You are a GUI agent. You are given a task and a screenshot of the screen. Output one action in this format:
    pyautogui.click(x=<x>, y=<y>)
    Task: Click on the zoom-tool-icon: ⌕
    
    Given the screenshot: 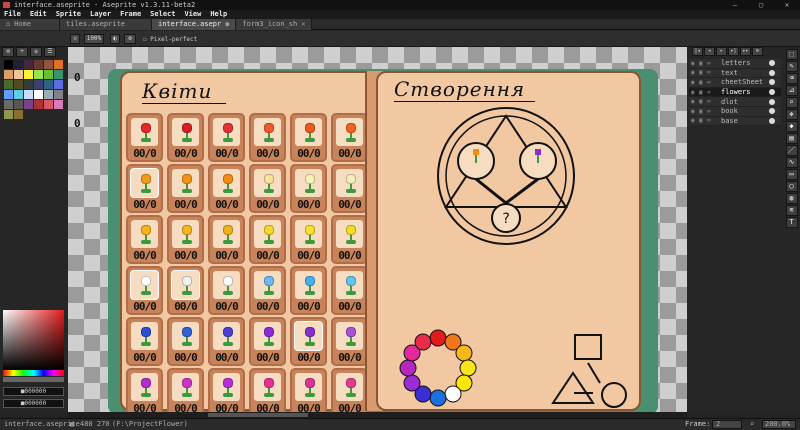 What is the action you would take?
    pyautogui.click(x=791, y=102)
    